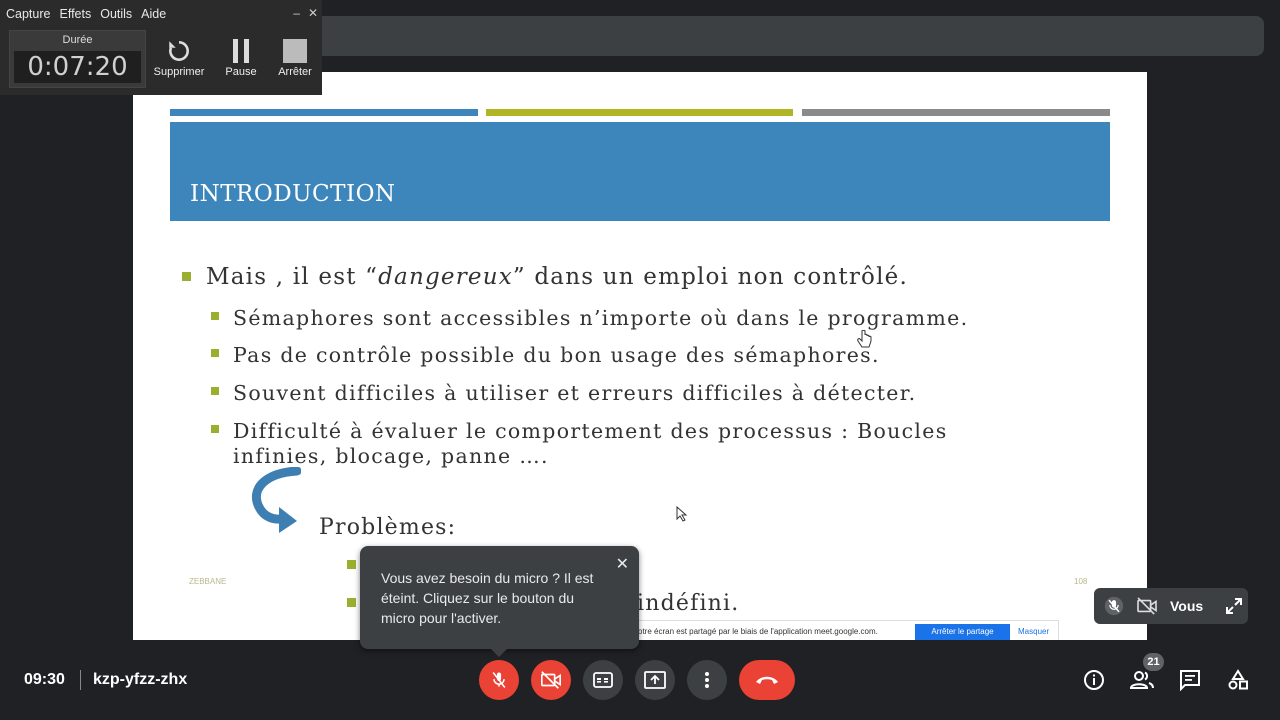  I want to click on slide-number: 108, so click(1081, 581).